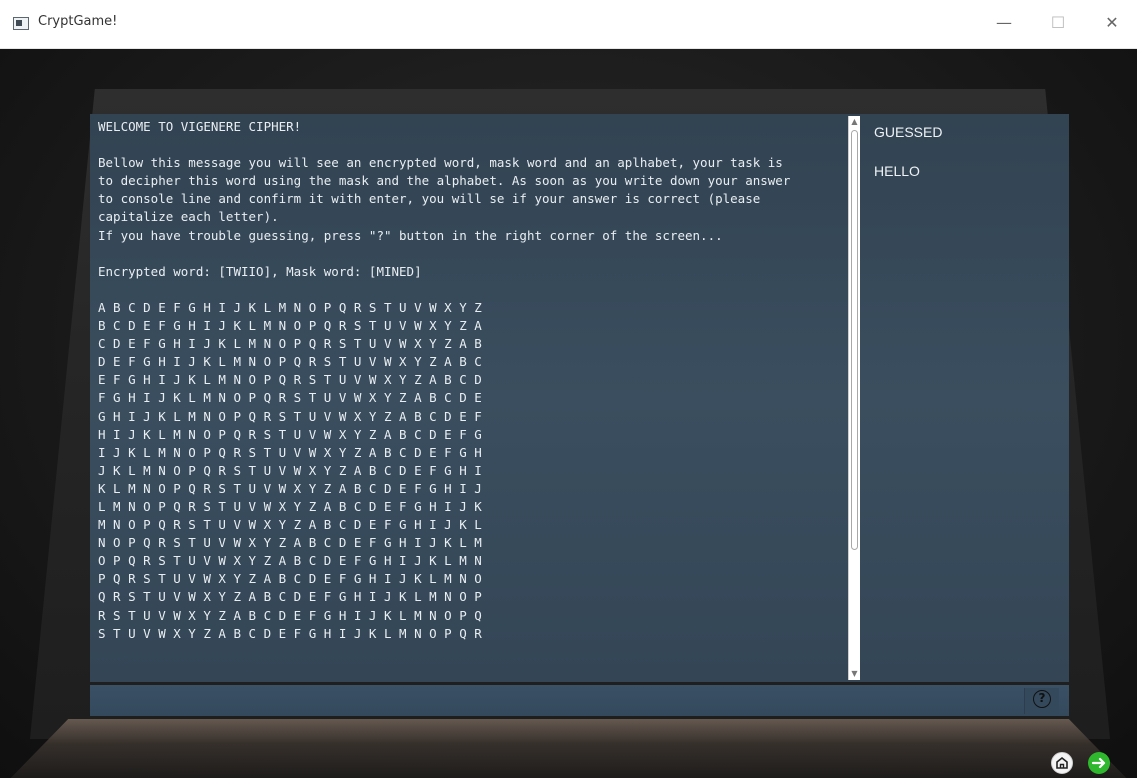 The width and height of the screenshot is (1137, 778). What do you see at coordinates (1112, 23) in the screenshot?
I see `close-button: ✕` at bounding box center [1112, 23].